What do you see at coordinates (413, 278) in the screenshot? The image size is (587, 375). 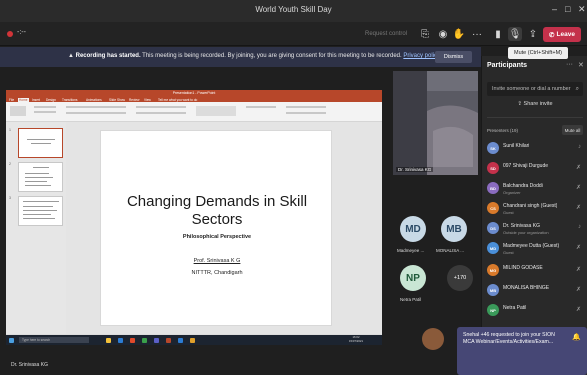 I see `participant-tile-np: NP` at bounding box center [413, 278].